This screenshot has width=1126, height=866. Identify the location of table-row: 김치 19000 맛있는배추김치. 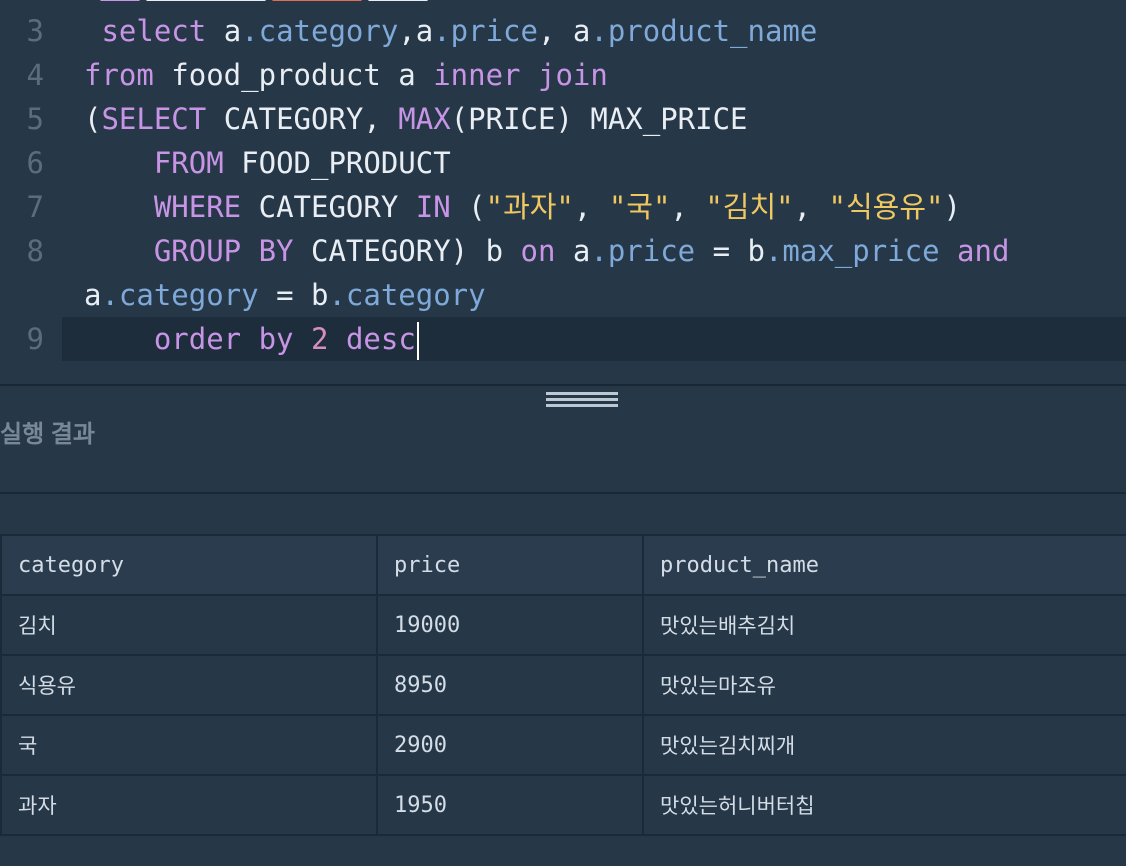
(563, 625).